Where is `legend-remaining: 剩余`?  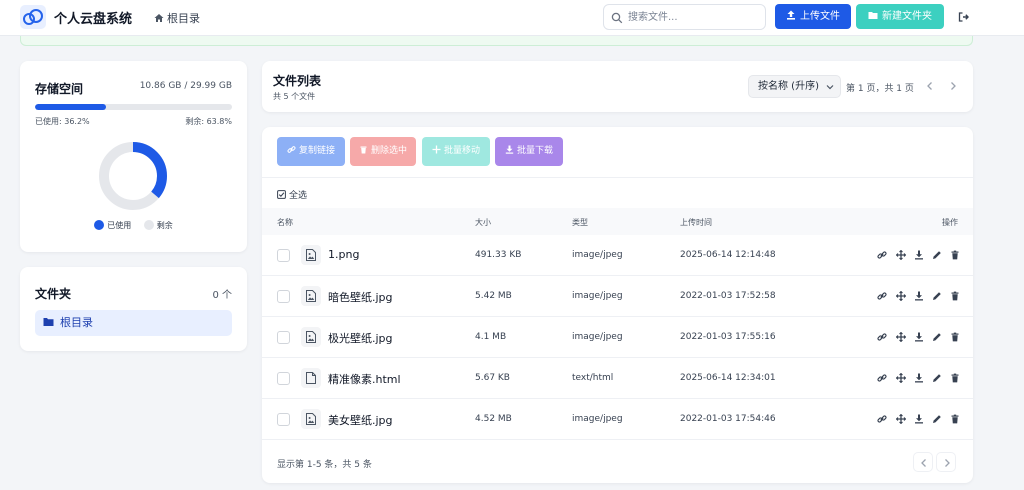
legend-remaining: 剩余 is located at coordinates (158, 225).